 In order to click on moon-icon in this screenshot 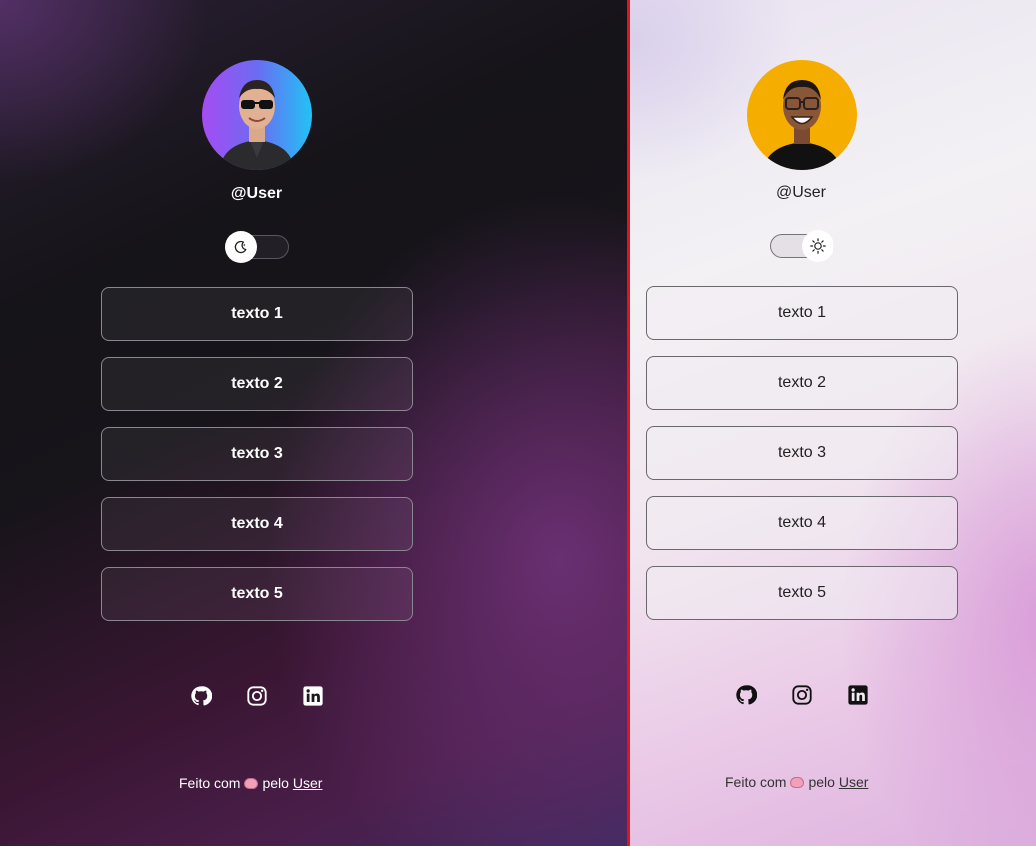, I will do `click(240, 247)`.